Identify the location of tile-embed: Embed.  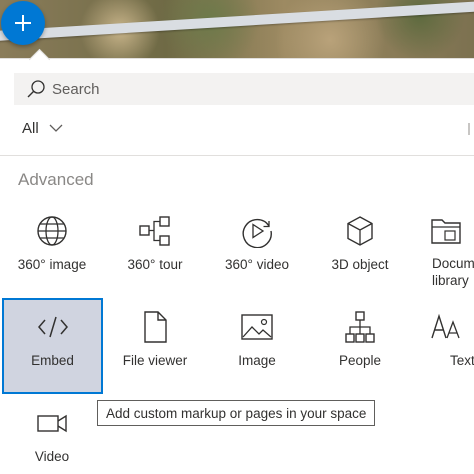
(52, 346).